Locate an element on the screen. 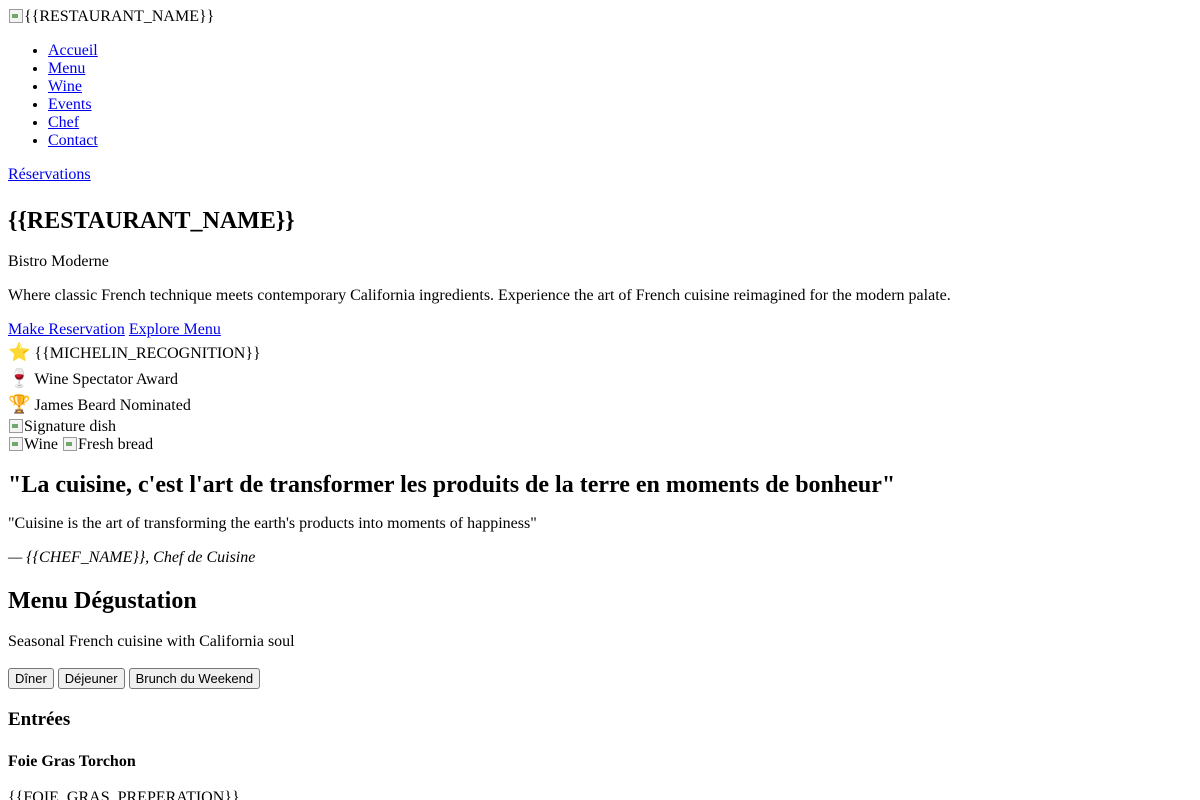 The image size is (1200, 800). menu-tabs: Dîner Déjeuner Brunch du Weekend is located at coordinates (600, 679).